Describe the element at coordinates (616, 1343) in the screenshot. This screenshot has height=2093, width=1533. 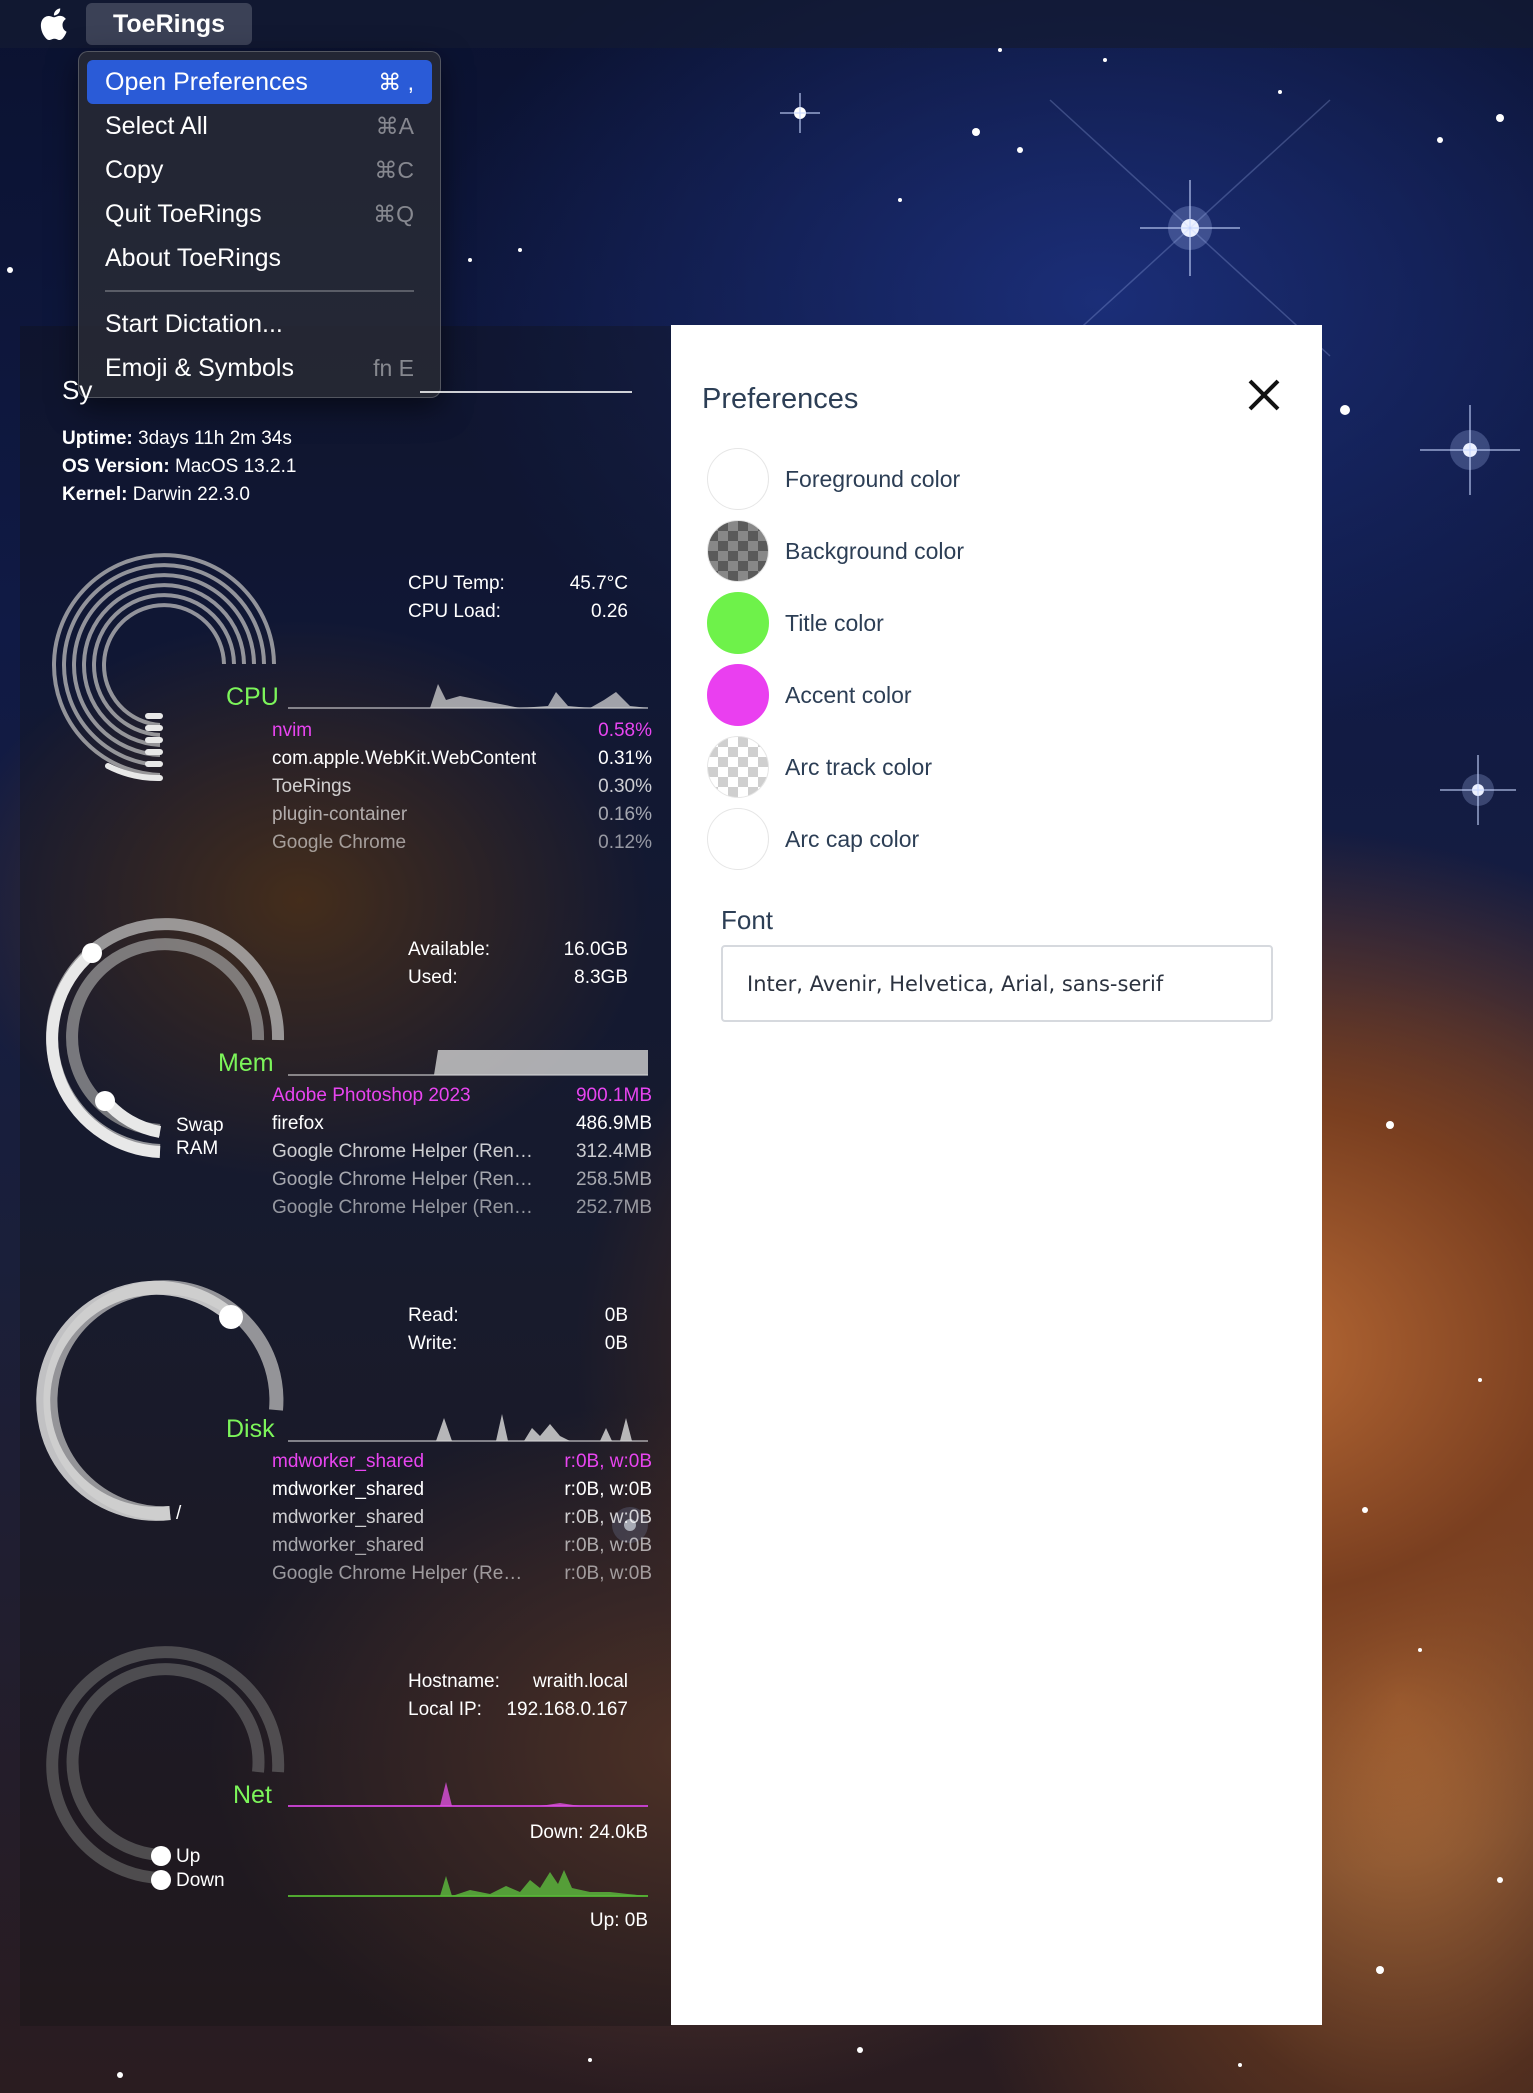
I see `disk-write-value: 0B` at that location.